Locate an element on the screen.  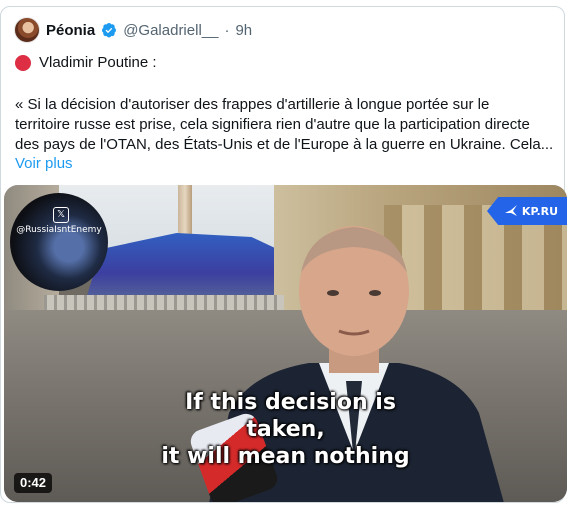
tweet-first-line: Vladimir Poutine : is located at coordinates (86, 62).